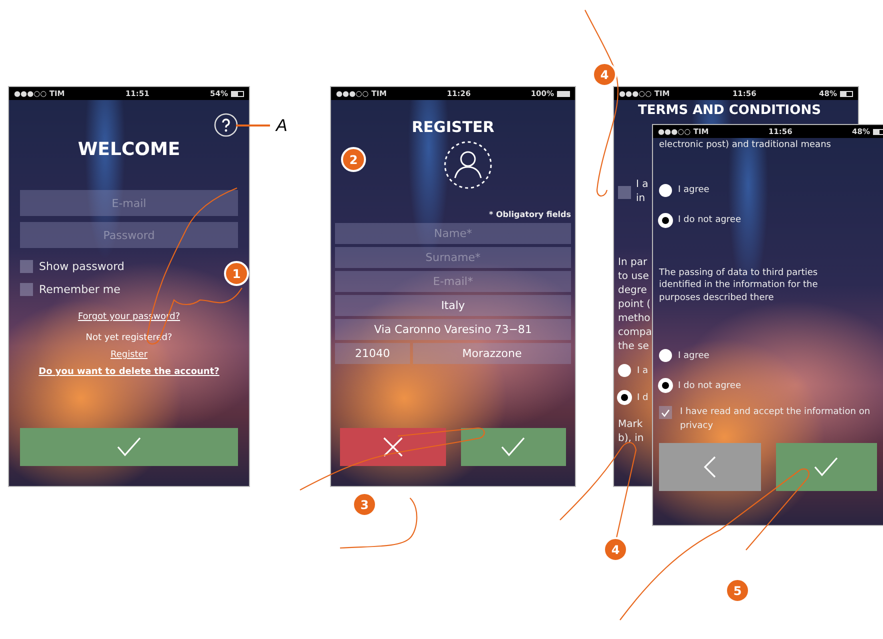 The height and width of the screenshot is (639, 883). Describe the element at coordinates (253, 125) in the screenshot. I see `leader-line` at that location.